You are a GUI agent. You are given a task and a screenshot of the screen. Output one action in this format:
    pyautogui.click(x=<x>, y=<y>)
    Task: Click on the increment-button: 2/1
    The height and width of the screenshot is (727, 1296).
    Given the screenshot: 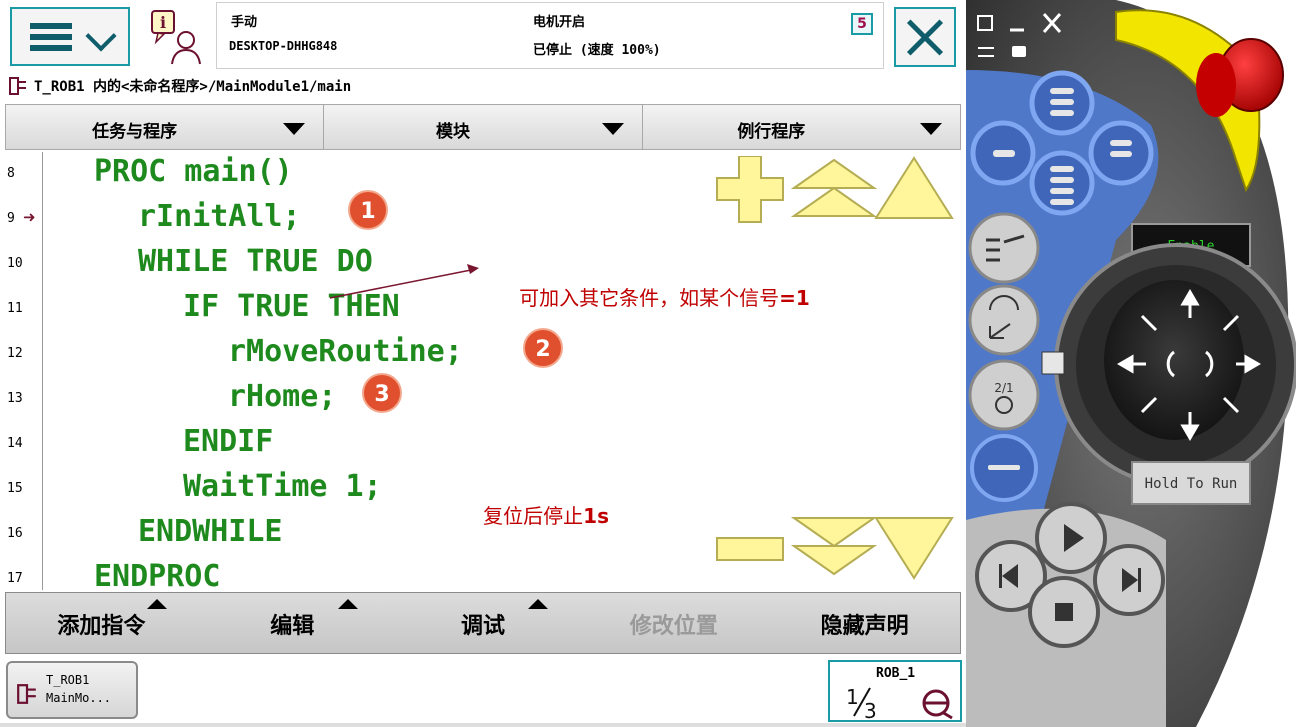 What is the action you would take?
    pyautogui.click(x=1004, y=395)
    